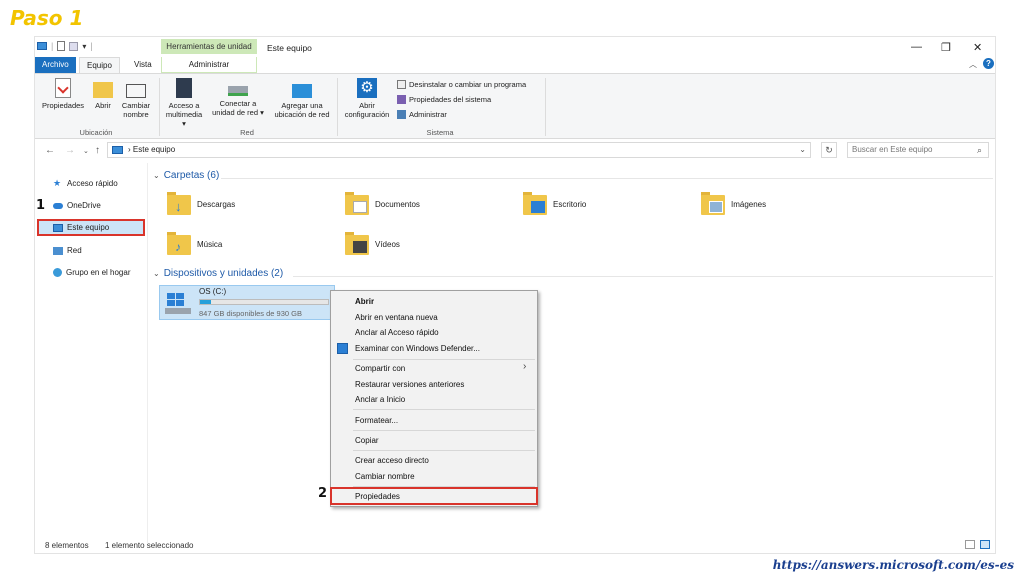 The width and height of the screenshot is (1024, 576). Describe the element at coordinates (74, 46) in the screenshot. I see `new-folder-icon` at that location.